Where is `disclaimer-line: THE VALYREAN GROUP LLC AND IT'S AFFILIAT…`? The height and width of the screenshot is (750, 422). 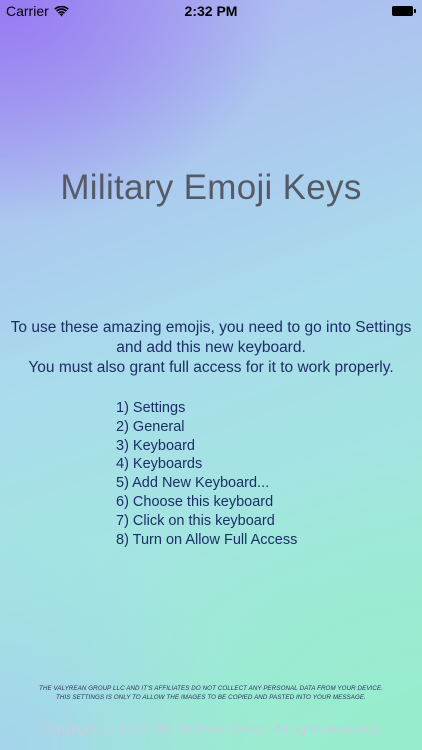 disclaimer-line: THE VALYREAN GROUP LLC AND IT'S AFFILIAT… is located at coordinates (211, 688).